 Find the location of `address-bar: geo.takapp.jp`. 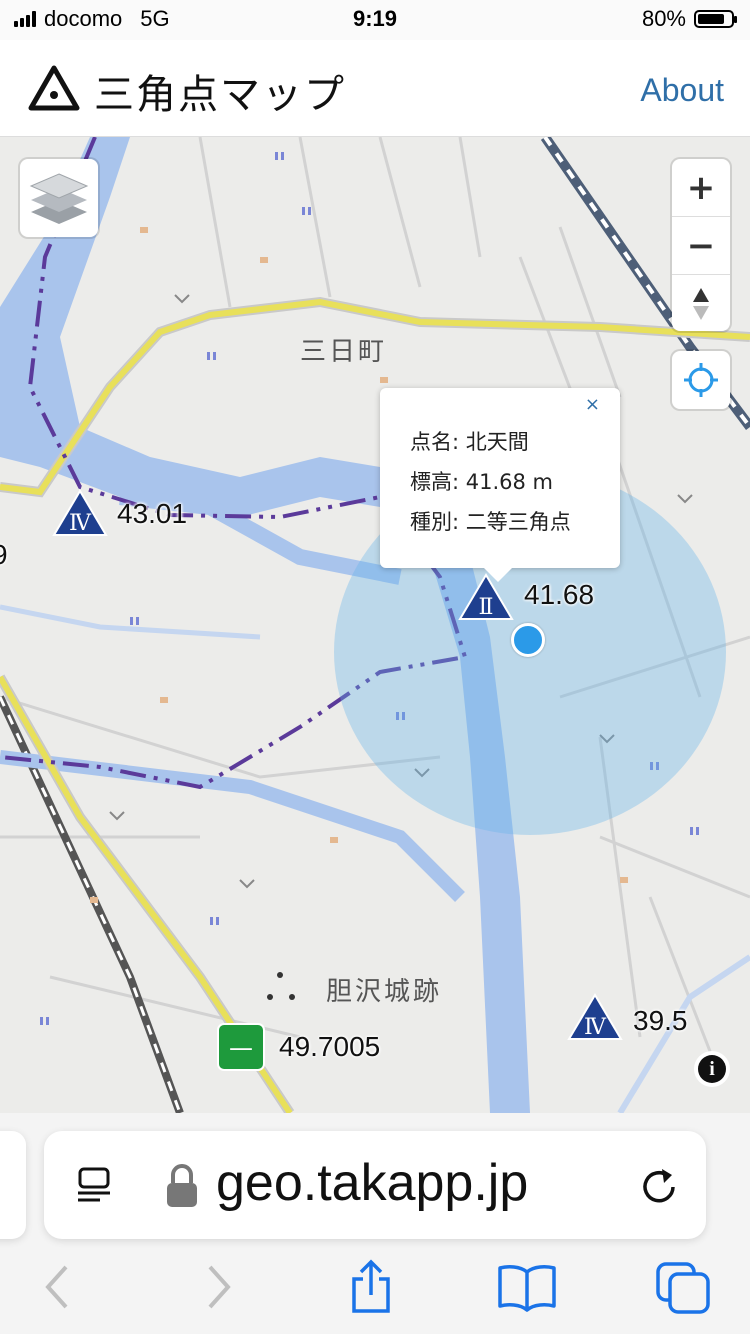

address-bar: geo.takapp.jp is located at coordinates (375, 1185).